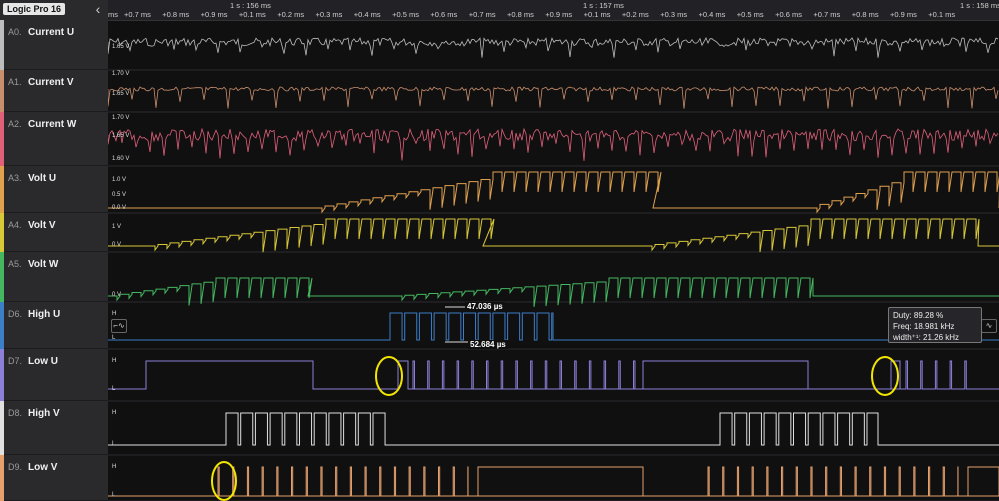 This screenshot has width=999, height=501. What do you see at coordinates (117, 227) in the screenshot?
I see `a4-volt-top-label: 1 V` at bounding box center [117, 227].